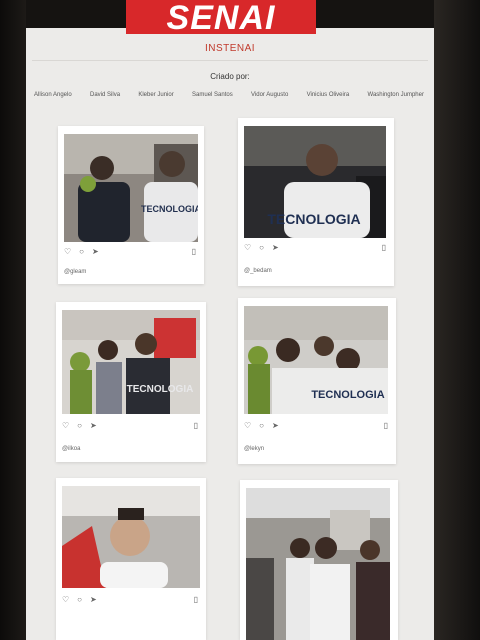 Image resolution: width=480 pixels, height=640 pixels. What do you see at coordinates (270, 95) in the screenshot?
I see `author-name: Vidor Augusto` at bounding box center [270, 95].